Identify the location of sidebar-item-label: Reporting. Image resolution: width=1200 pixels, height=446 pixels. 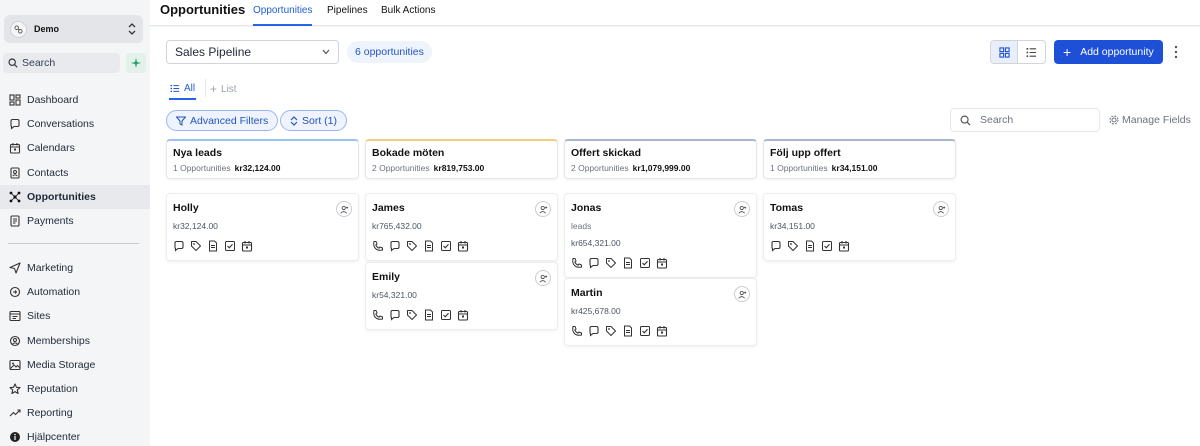
(50, 413).